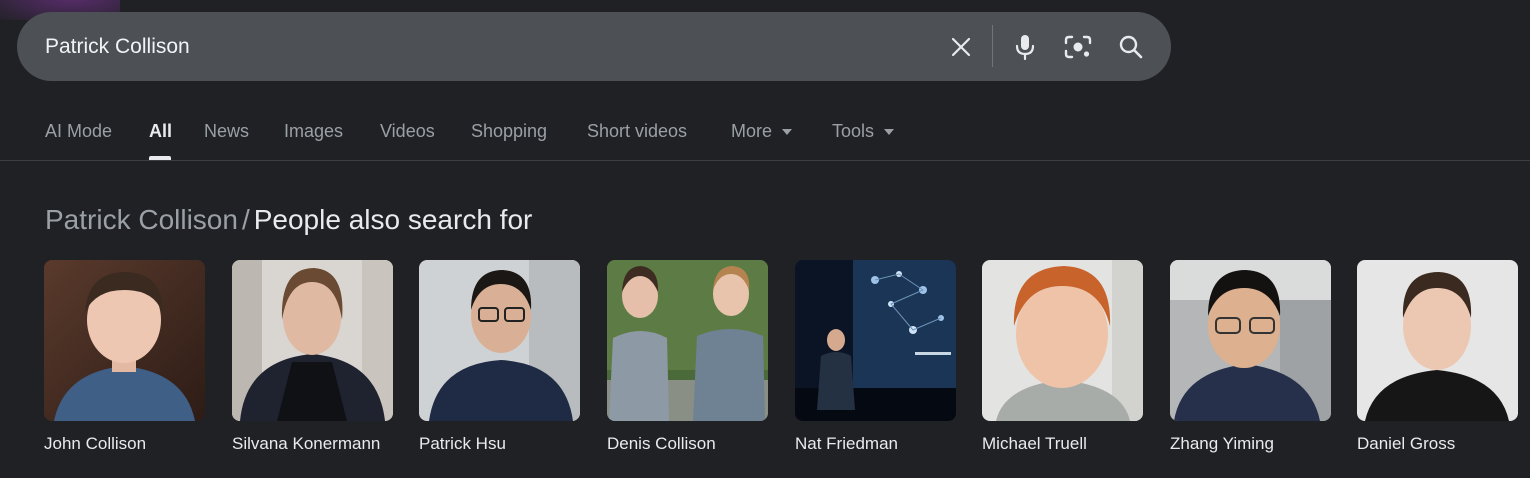 The width and height of the screenshot is (1530, 478). I want to click on person-card-zhang-yiming: Zhang Yiming, so click(1250, 357).